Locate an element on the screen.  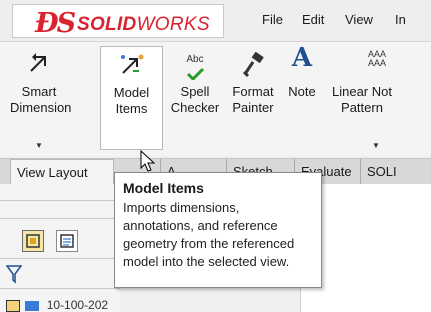
note-button: A Note is located at coordinates (302, 96).